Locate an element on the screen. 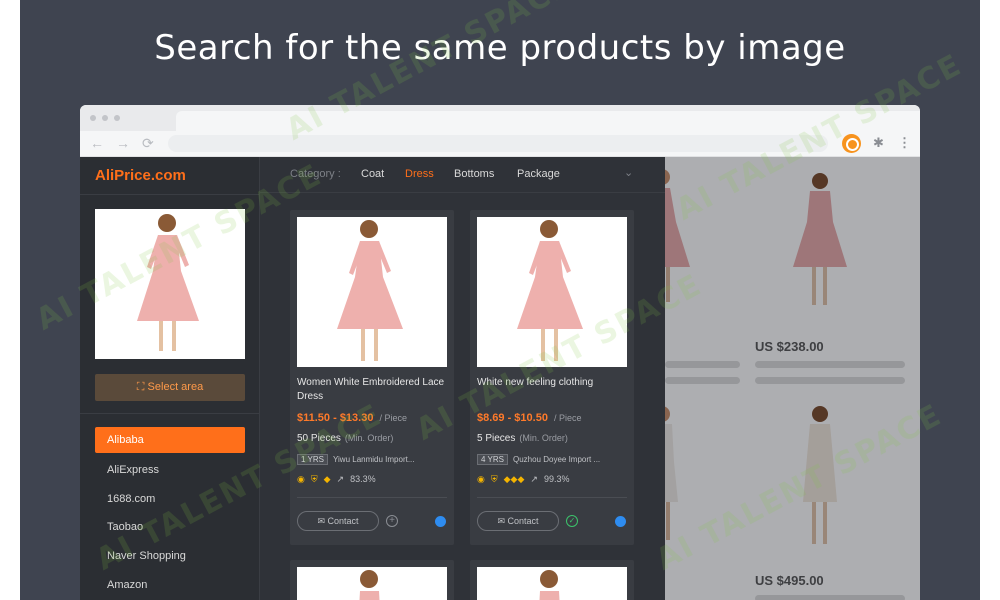 This screenshot has width=1000, height=600. query-image is located at coordinates (170, 284).